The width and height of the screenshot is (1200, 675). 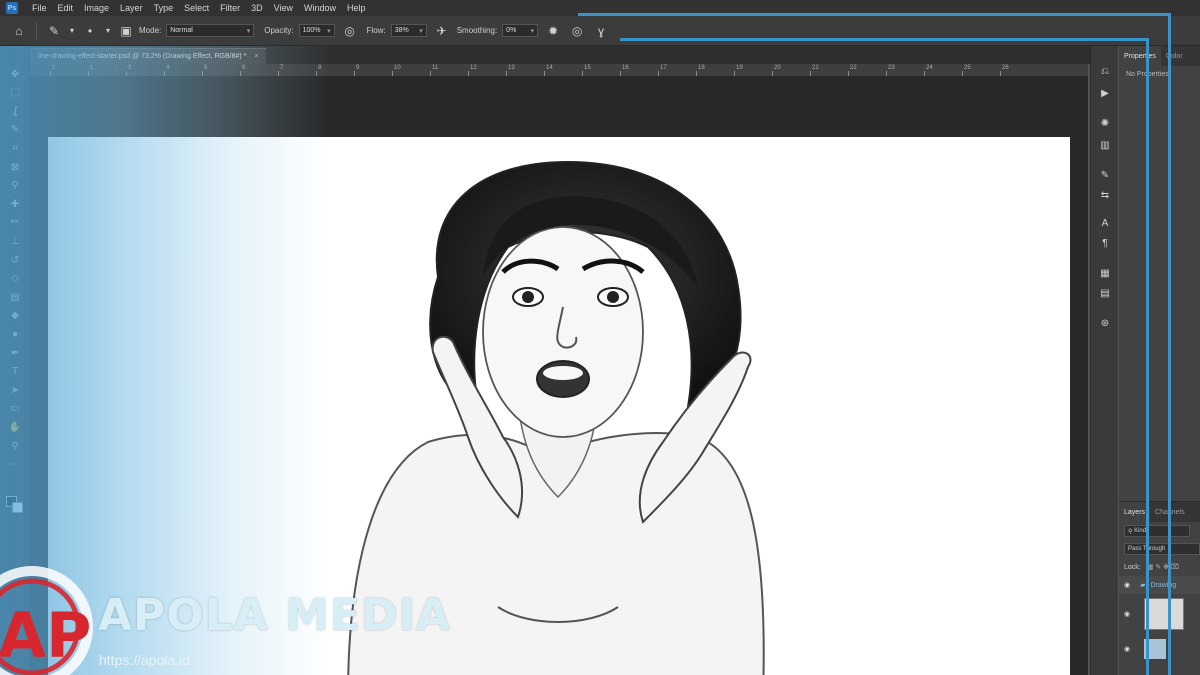 I want to click on brush-settings-icon: ▣, so click(x=126, y=31).